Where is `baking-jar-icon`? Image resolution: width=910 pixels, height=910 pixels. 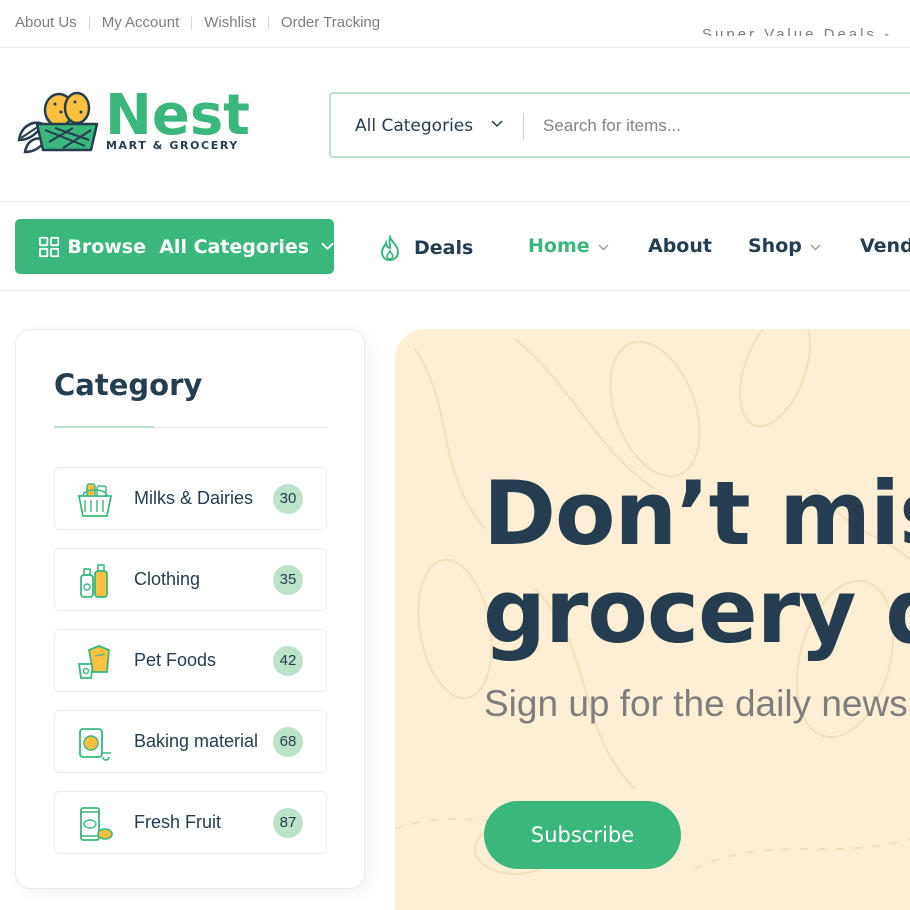
baking-jar-icon is located at coordinates (95, 744).